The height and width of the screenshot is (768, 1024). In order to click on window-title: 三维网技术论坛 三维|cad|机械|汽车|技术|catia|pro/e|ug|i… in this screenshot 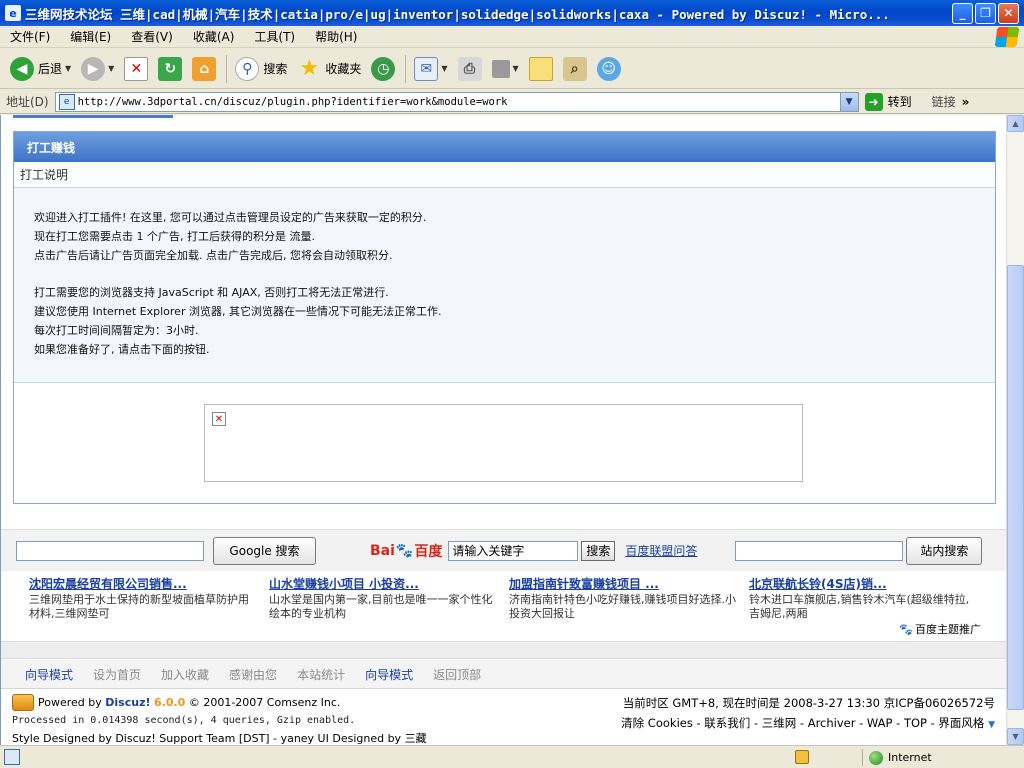, I will do `click(457, 14)`.